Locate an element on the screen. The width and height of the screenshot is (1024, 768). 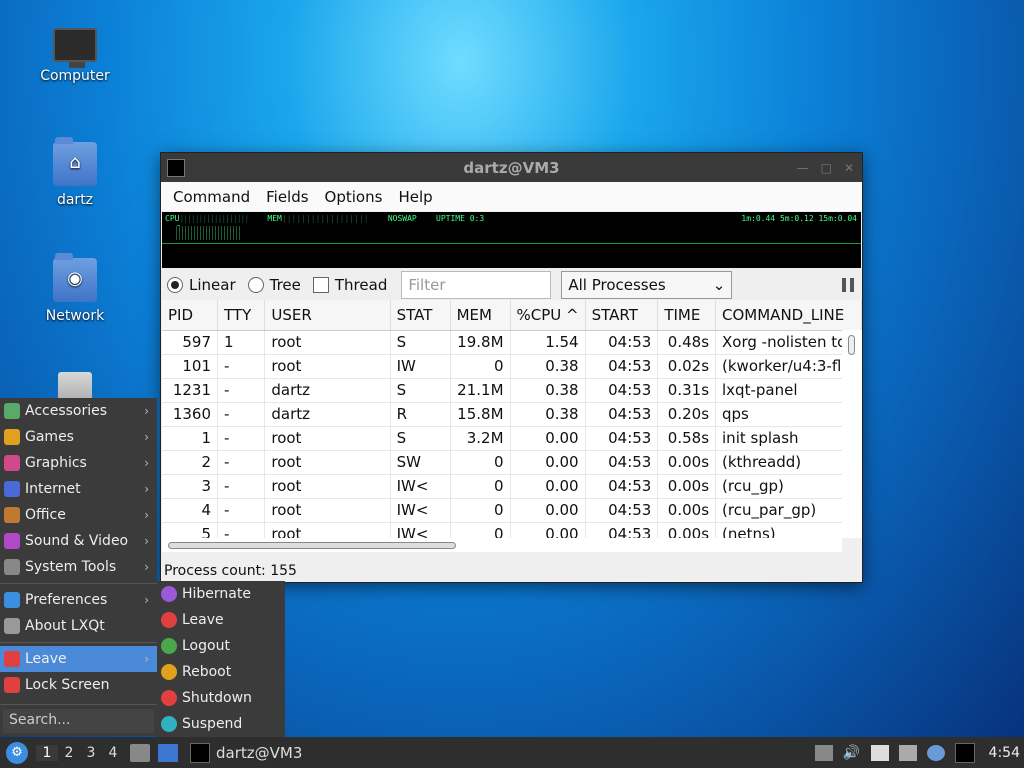
menu-item-label: Graphics is located at coordinates (56, 463).